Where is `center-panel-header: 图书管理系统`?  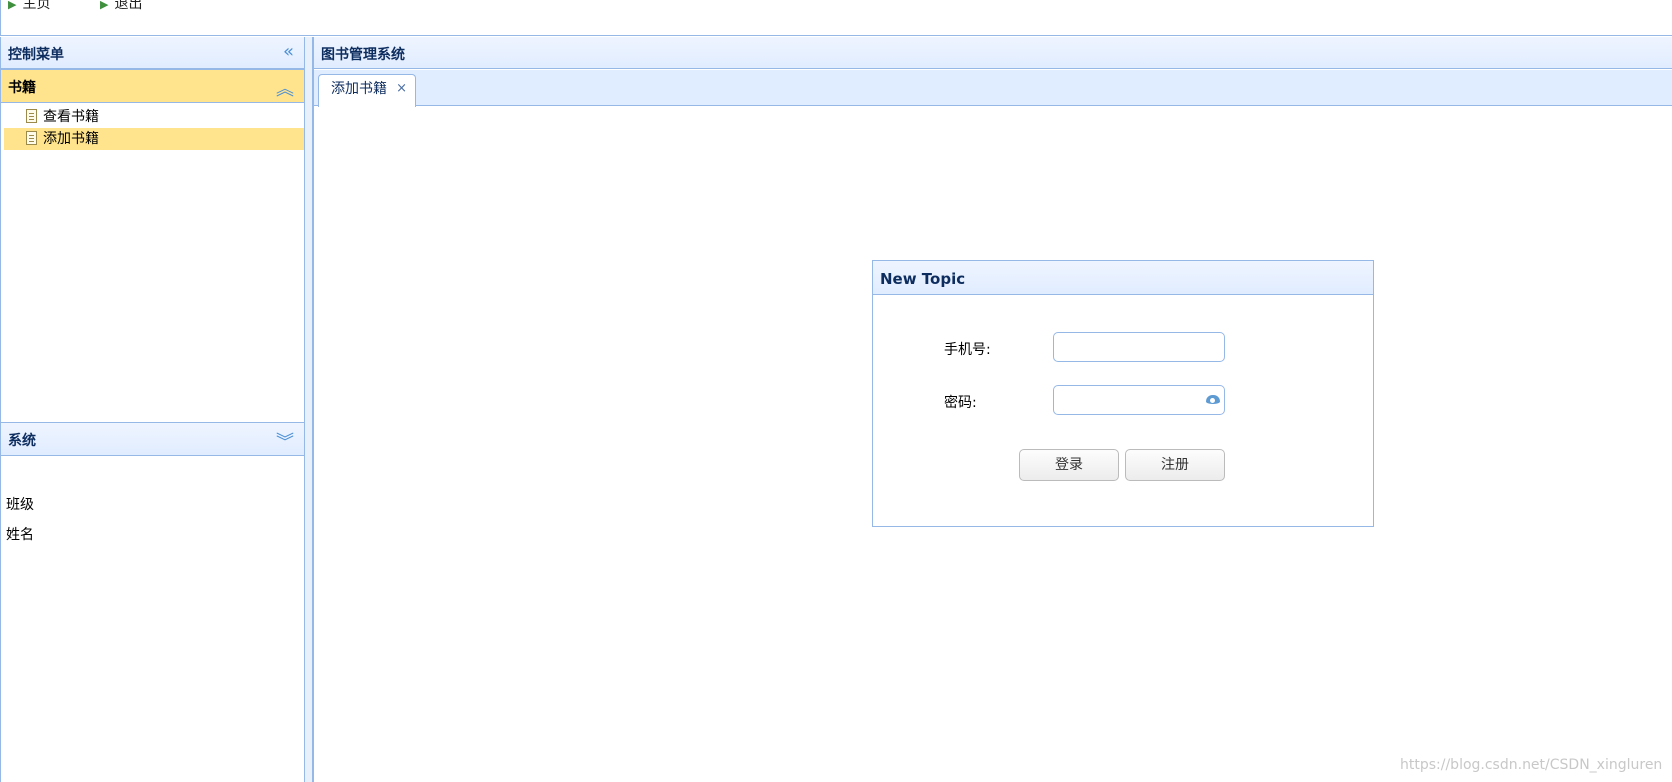 center-panel-header: 图书管理系统 is located at coordinates (993, 53).